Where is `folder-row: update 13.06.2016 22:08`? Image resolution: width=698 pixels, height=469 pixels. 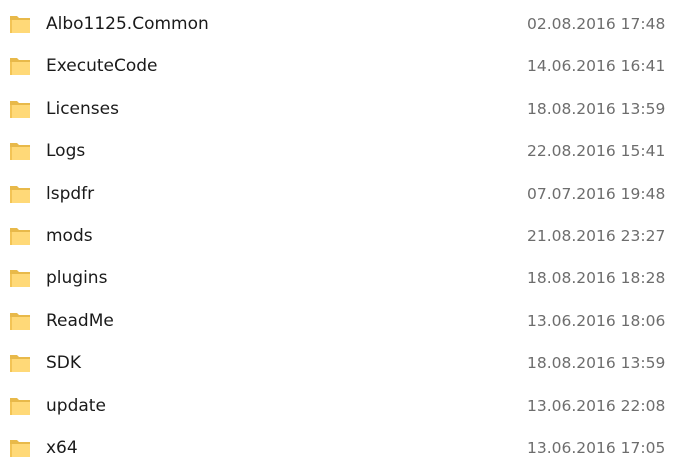 folder-row: update 13.06.2016 22:08 is located at coordinates (349, 406).